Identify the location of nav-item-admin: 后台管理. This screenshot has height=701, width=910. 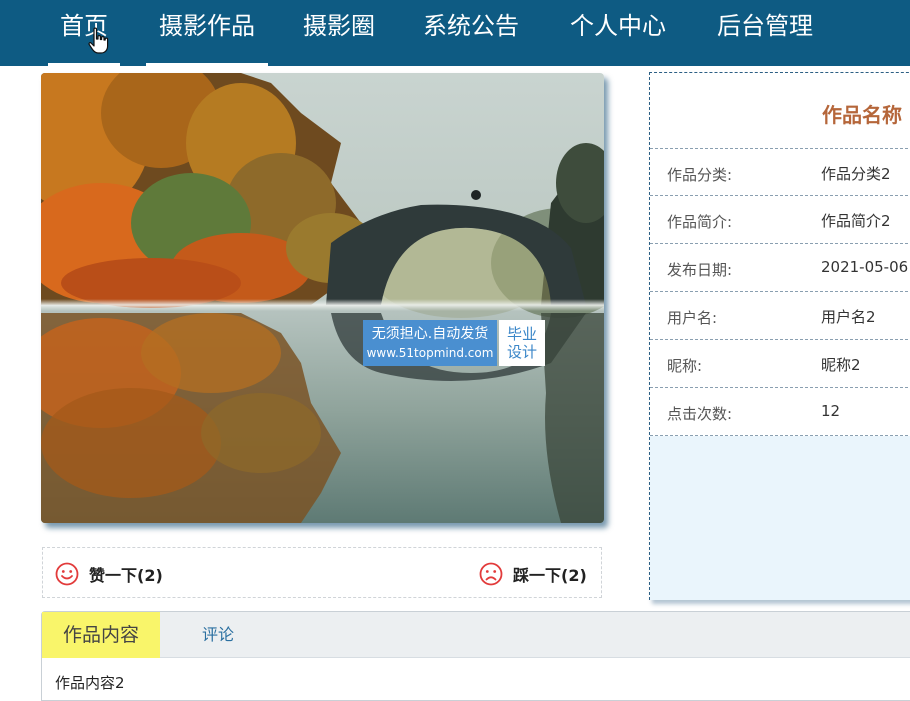
(765, 32).